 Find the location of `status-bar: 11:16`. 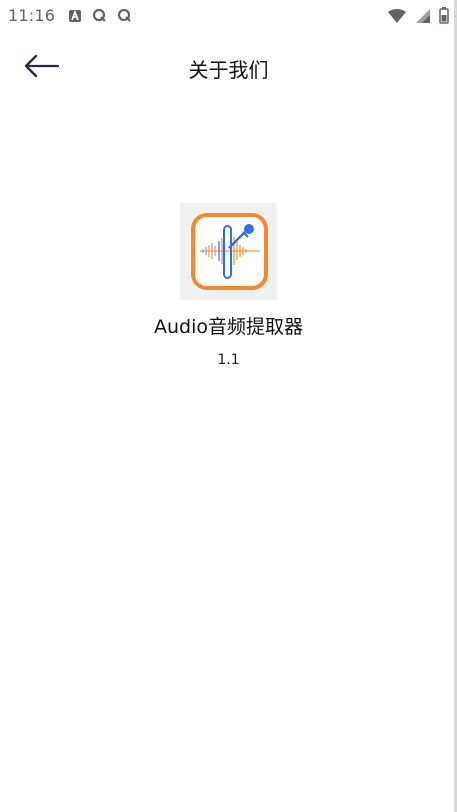

status-bar: 11:16 is located at coordinates (228, 16).